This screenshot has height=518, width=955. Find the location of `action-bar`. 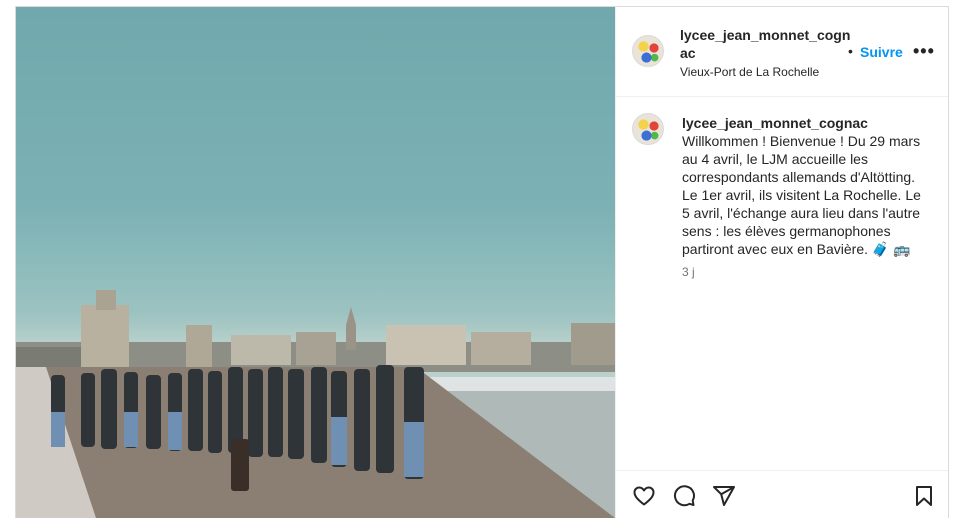

action-bar is located at coordinates (782, 494).